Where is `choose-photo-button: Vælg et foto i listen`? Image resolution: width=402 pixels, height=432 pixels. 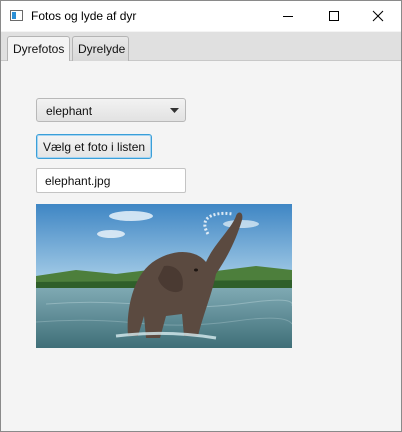 choose-photo-button: Vælg et foto i listen is located at coordinates (94, 146).